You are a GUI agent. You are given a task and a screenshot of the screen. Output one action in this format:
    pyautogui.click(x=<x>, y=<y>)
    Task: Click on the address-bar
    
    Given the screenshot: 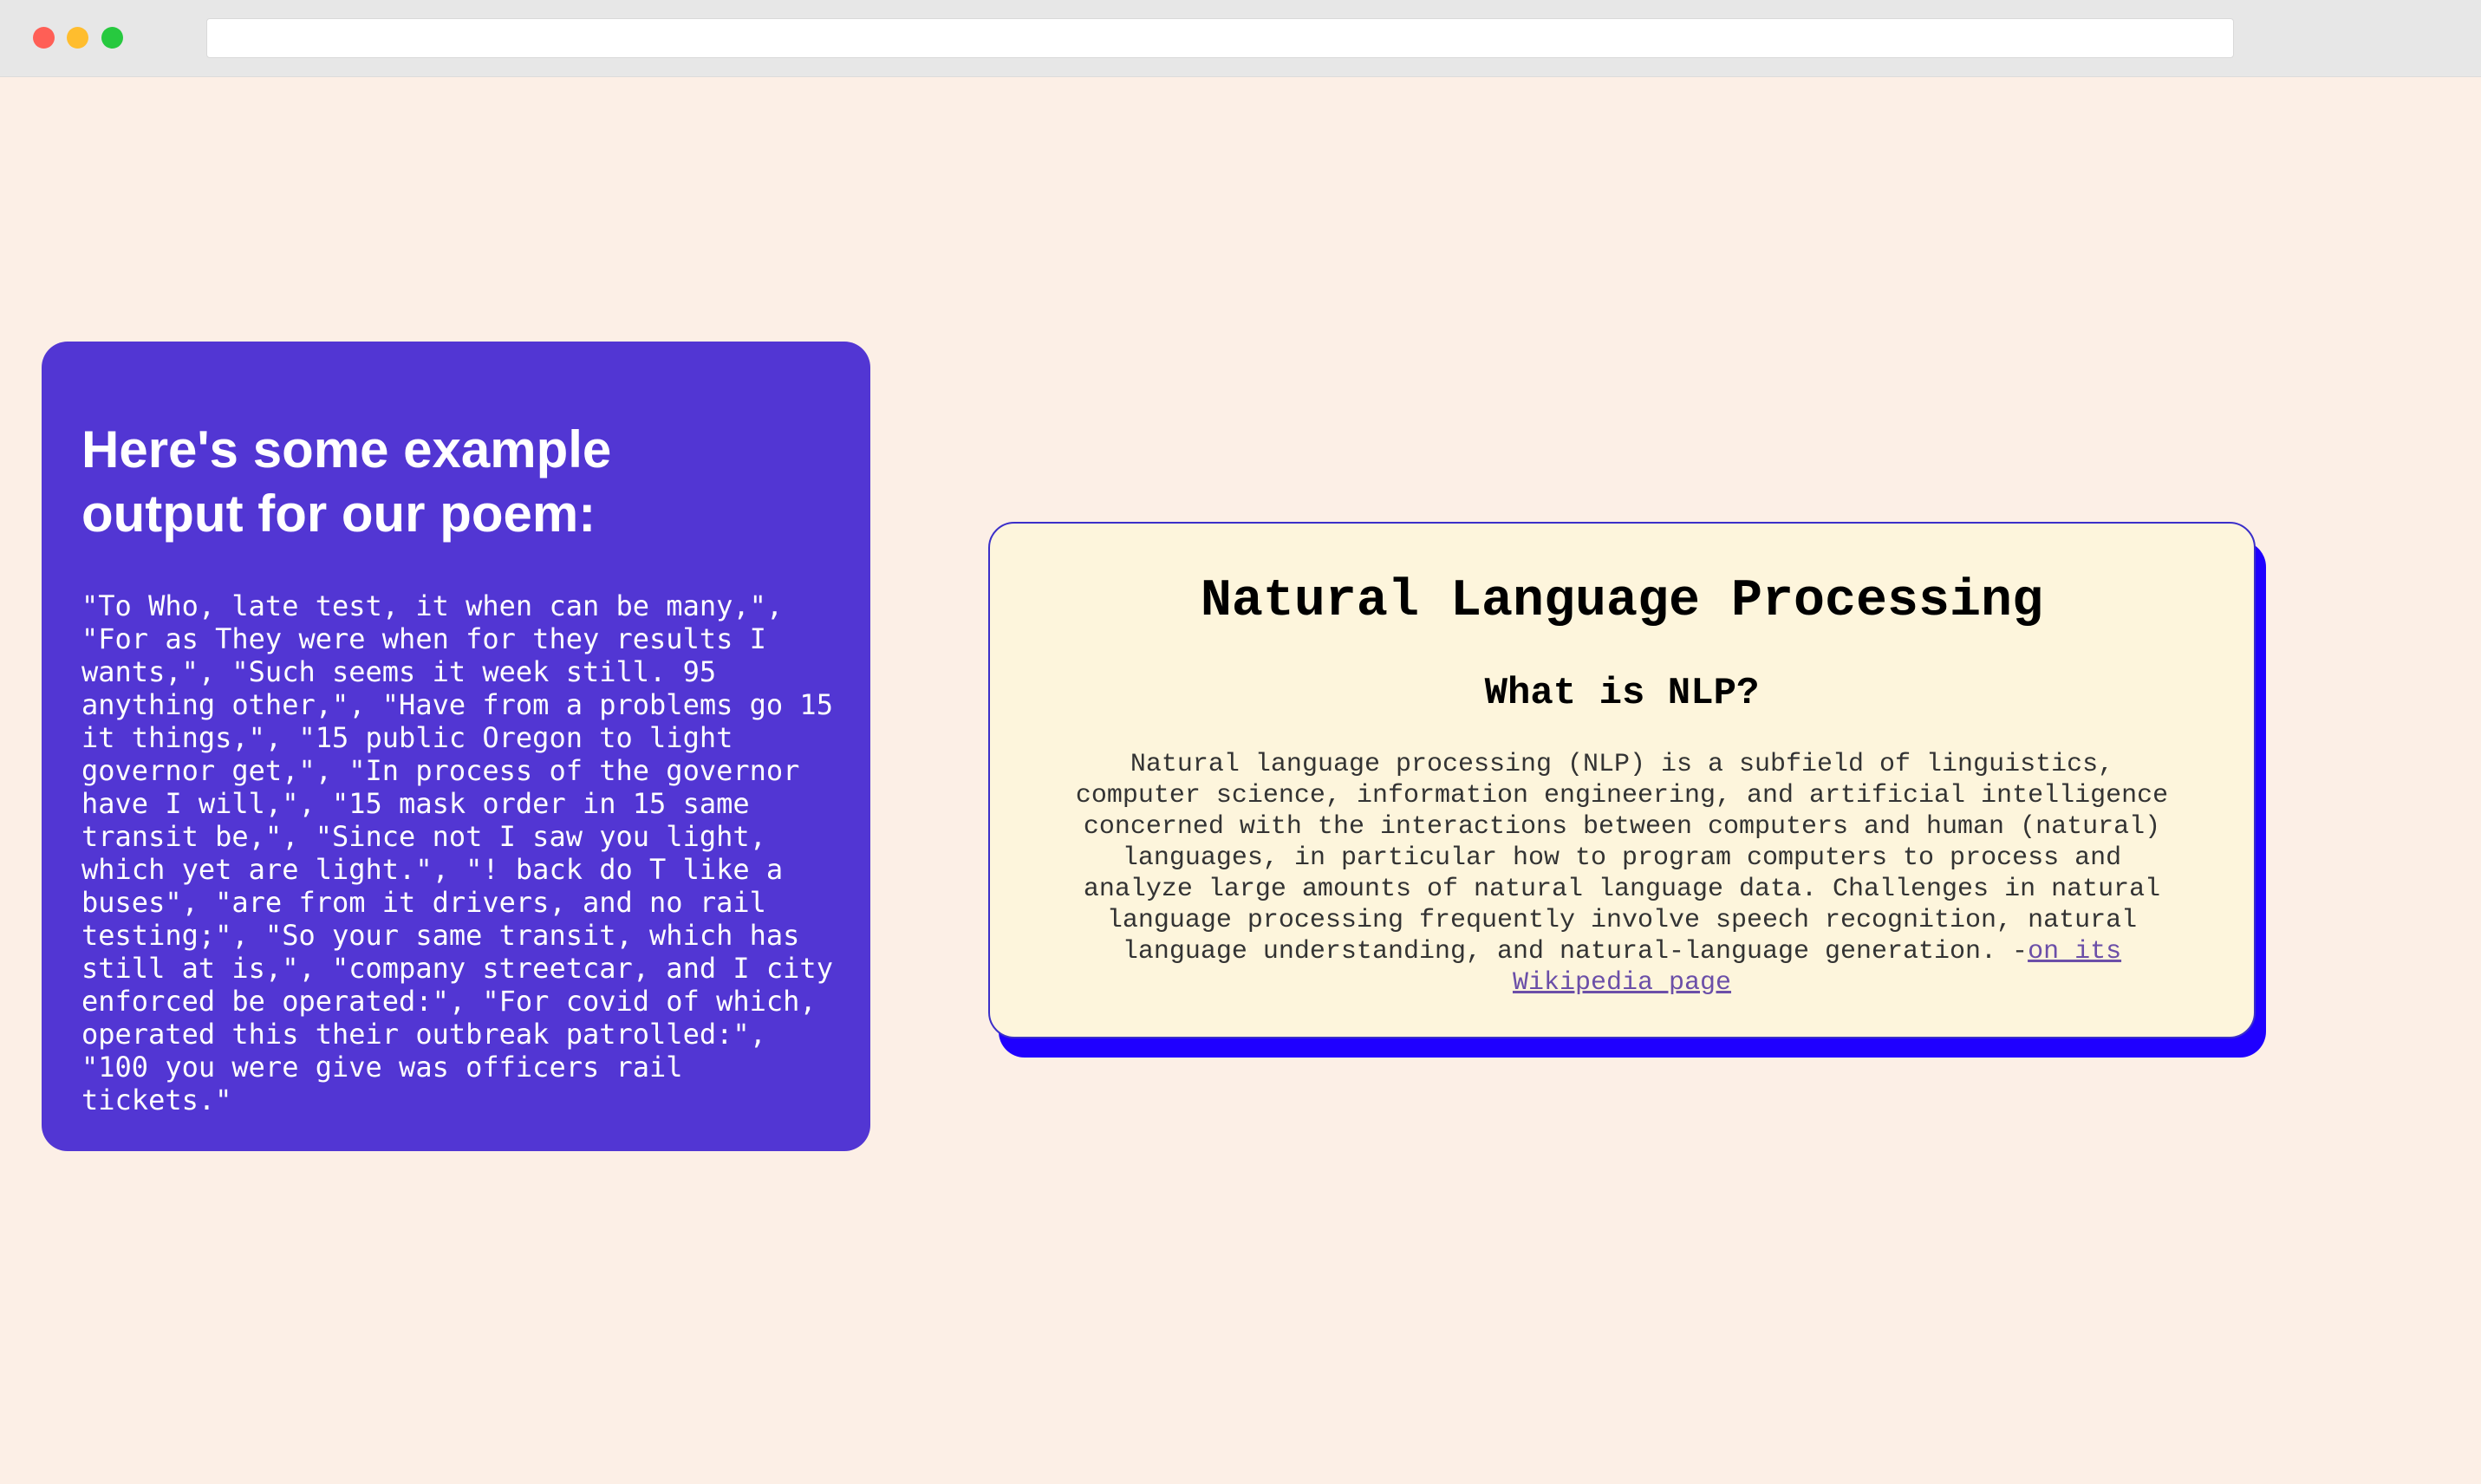 What is the action you would take?
    pyautogui.click(x=1220, y=38)
    